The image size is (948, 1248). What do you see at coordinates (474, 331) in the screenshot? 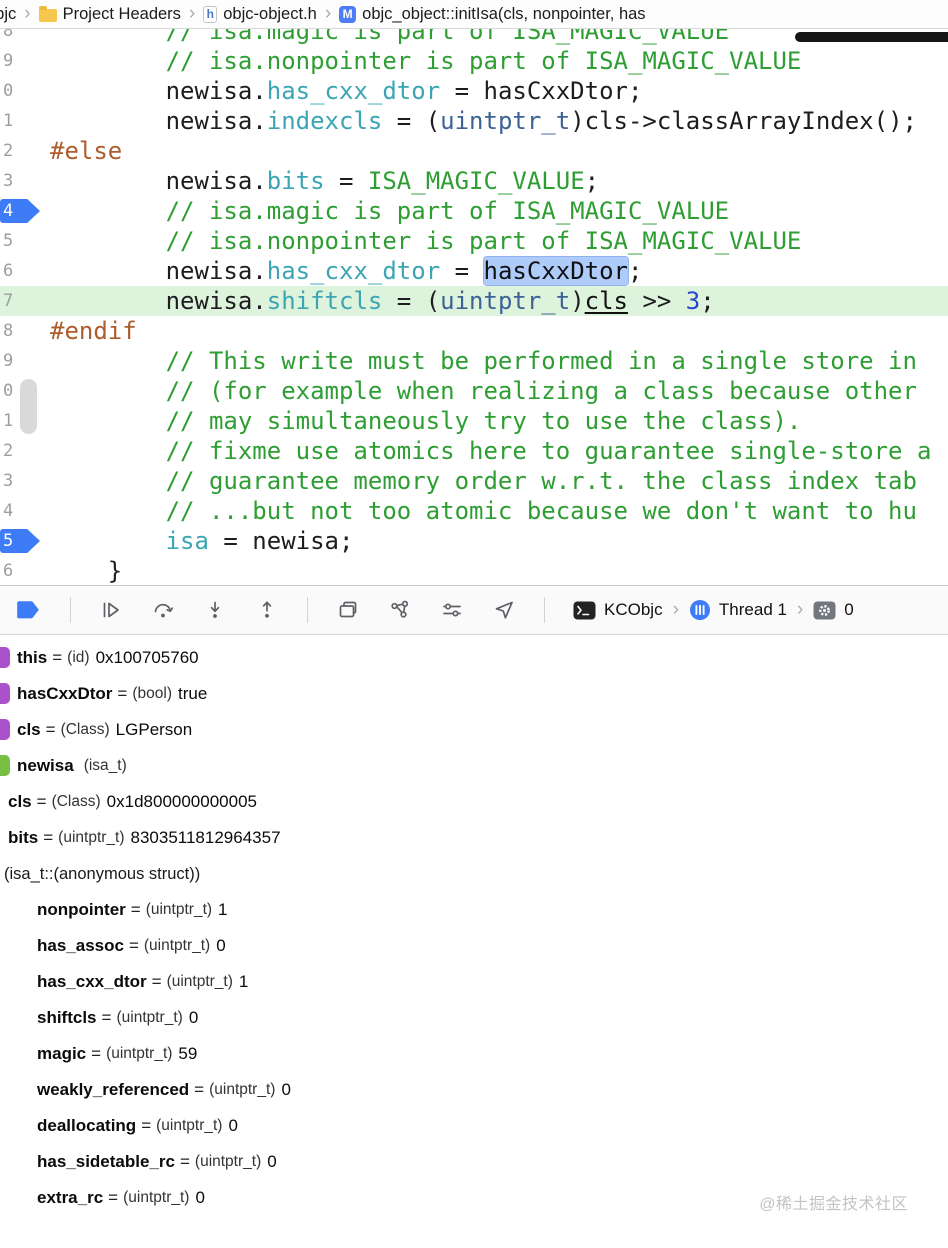
I see `code-line: 8 #endif` at bounding box center [474, 331].